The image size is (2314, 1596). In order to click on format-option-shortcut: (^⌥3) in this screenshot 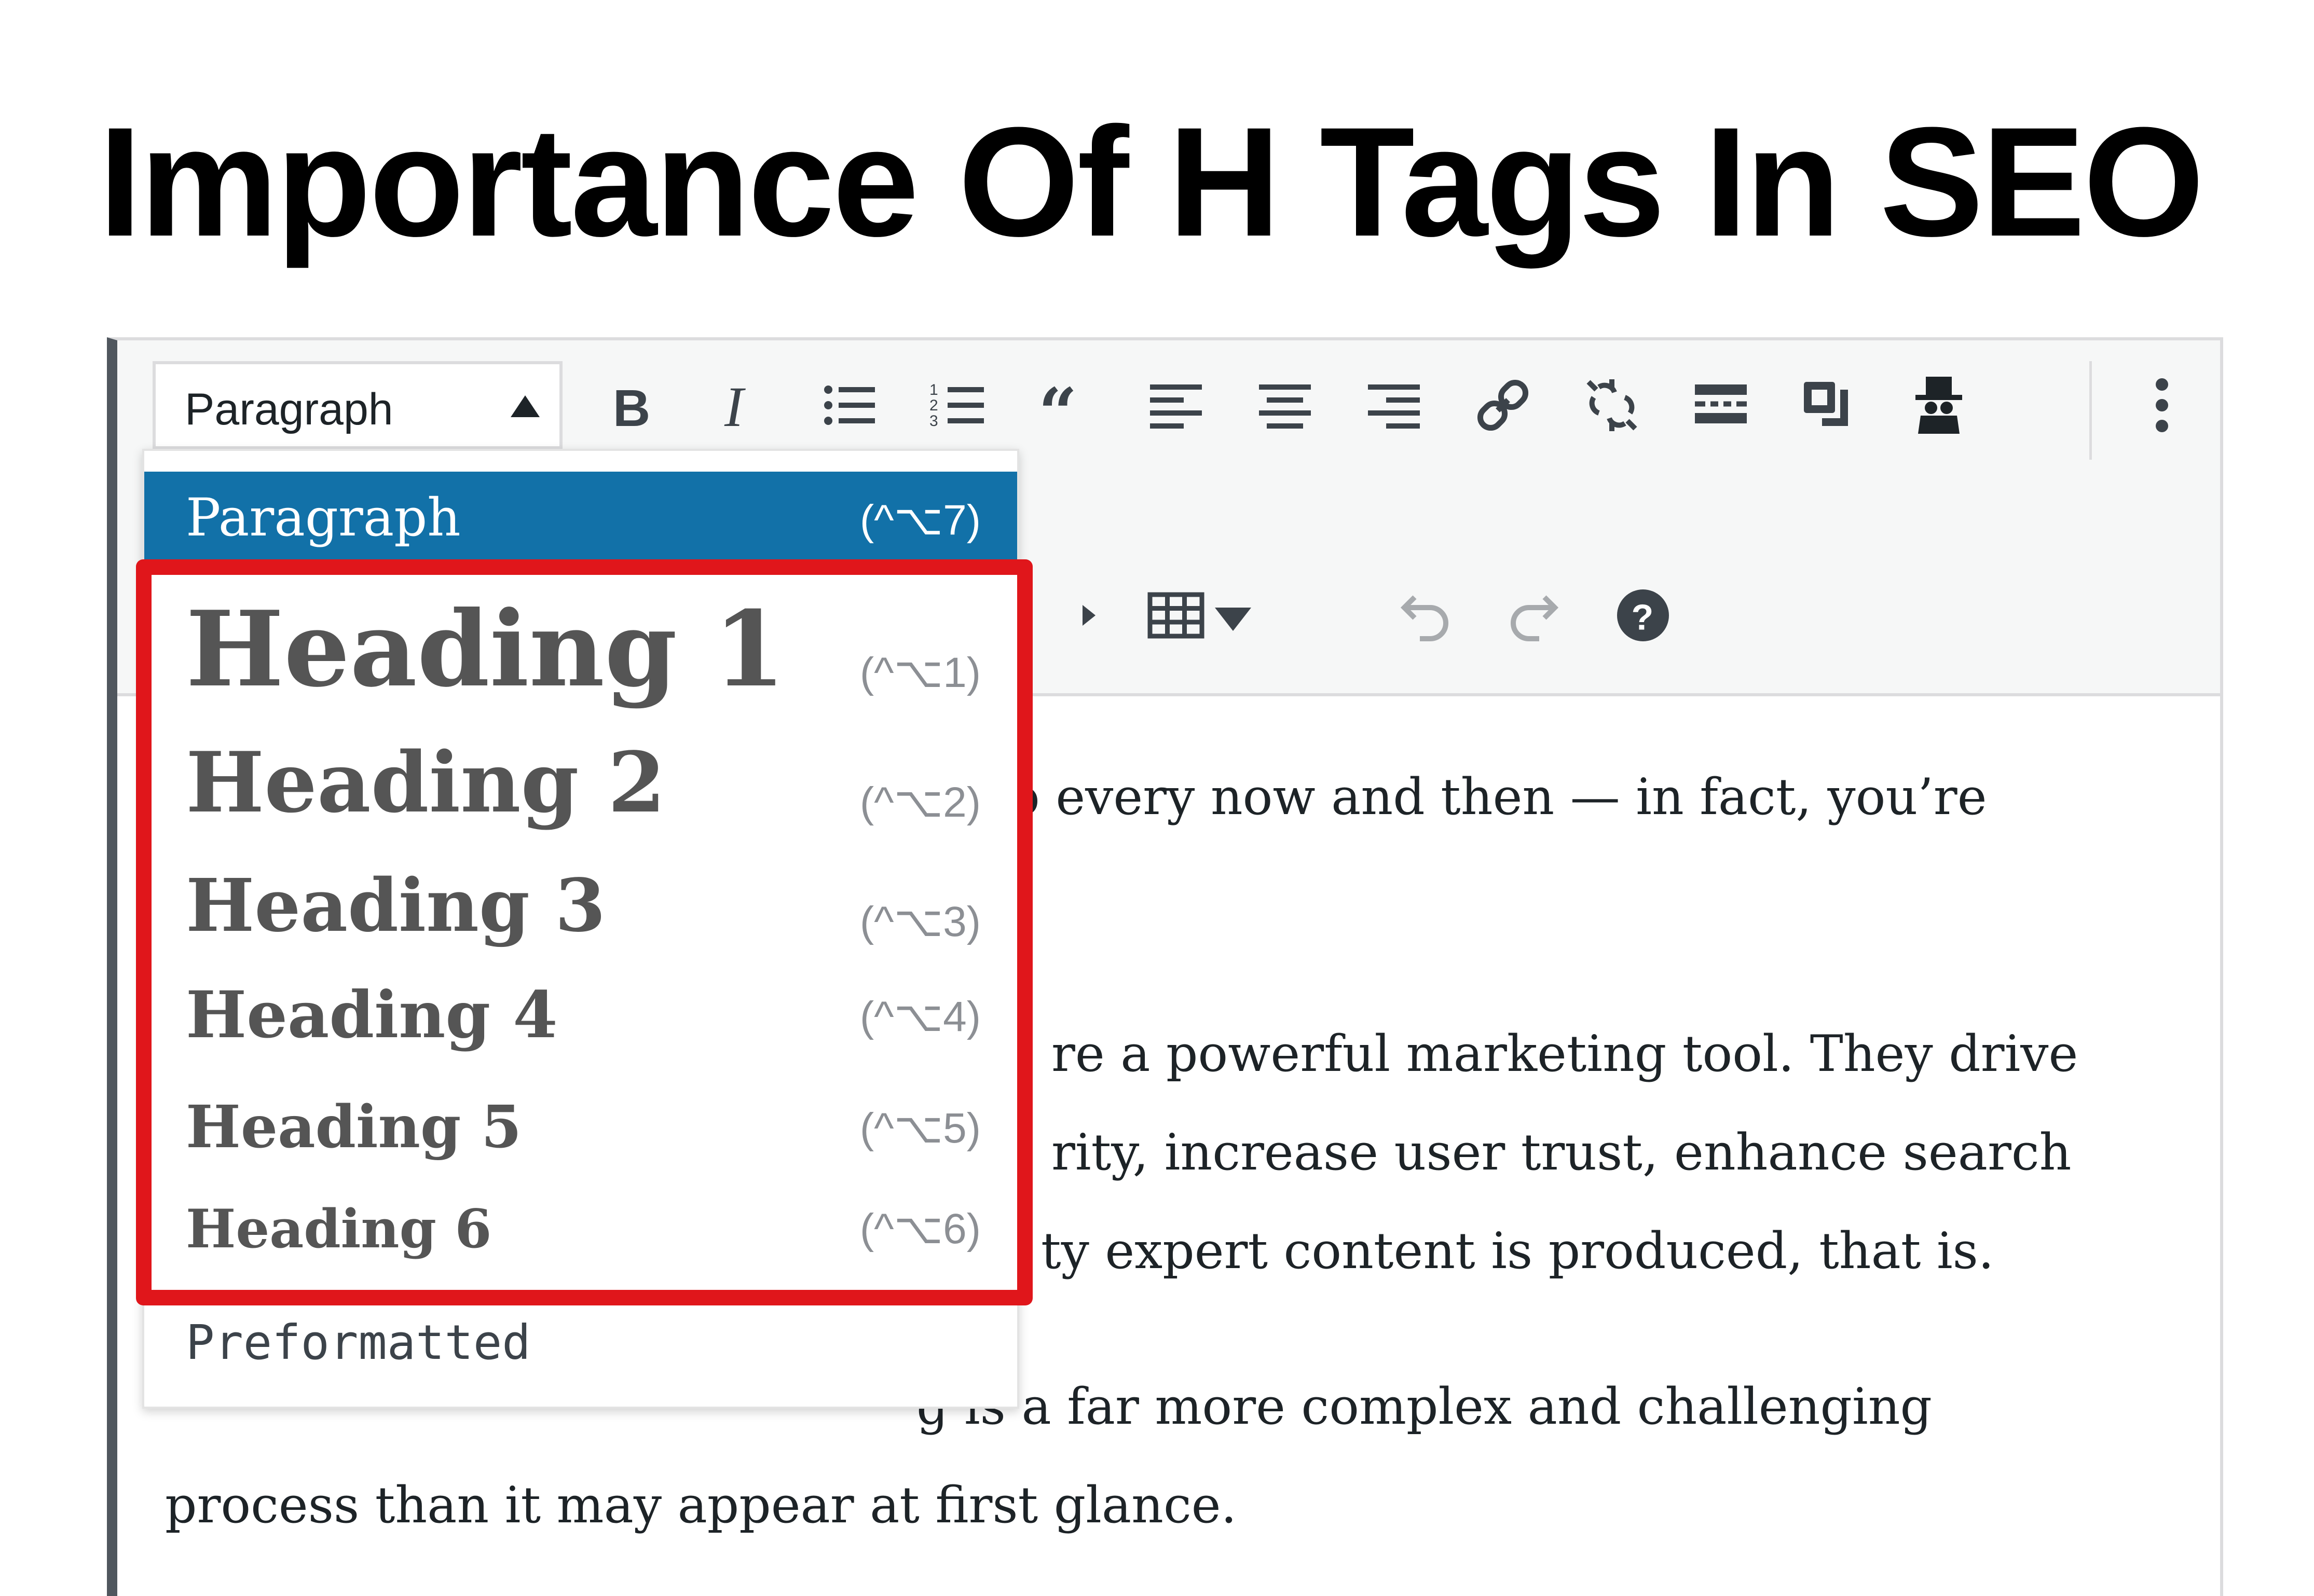, I will do `click(920, 921)`.